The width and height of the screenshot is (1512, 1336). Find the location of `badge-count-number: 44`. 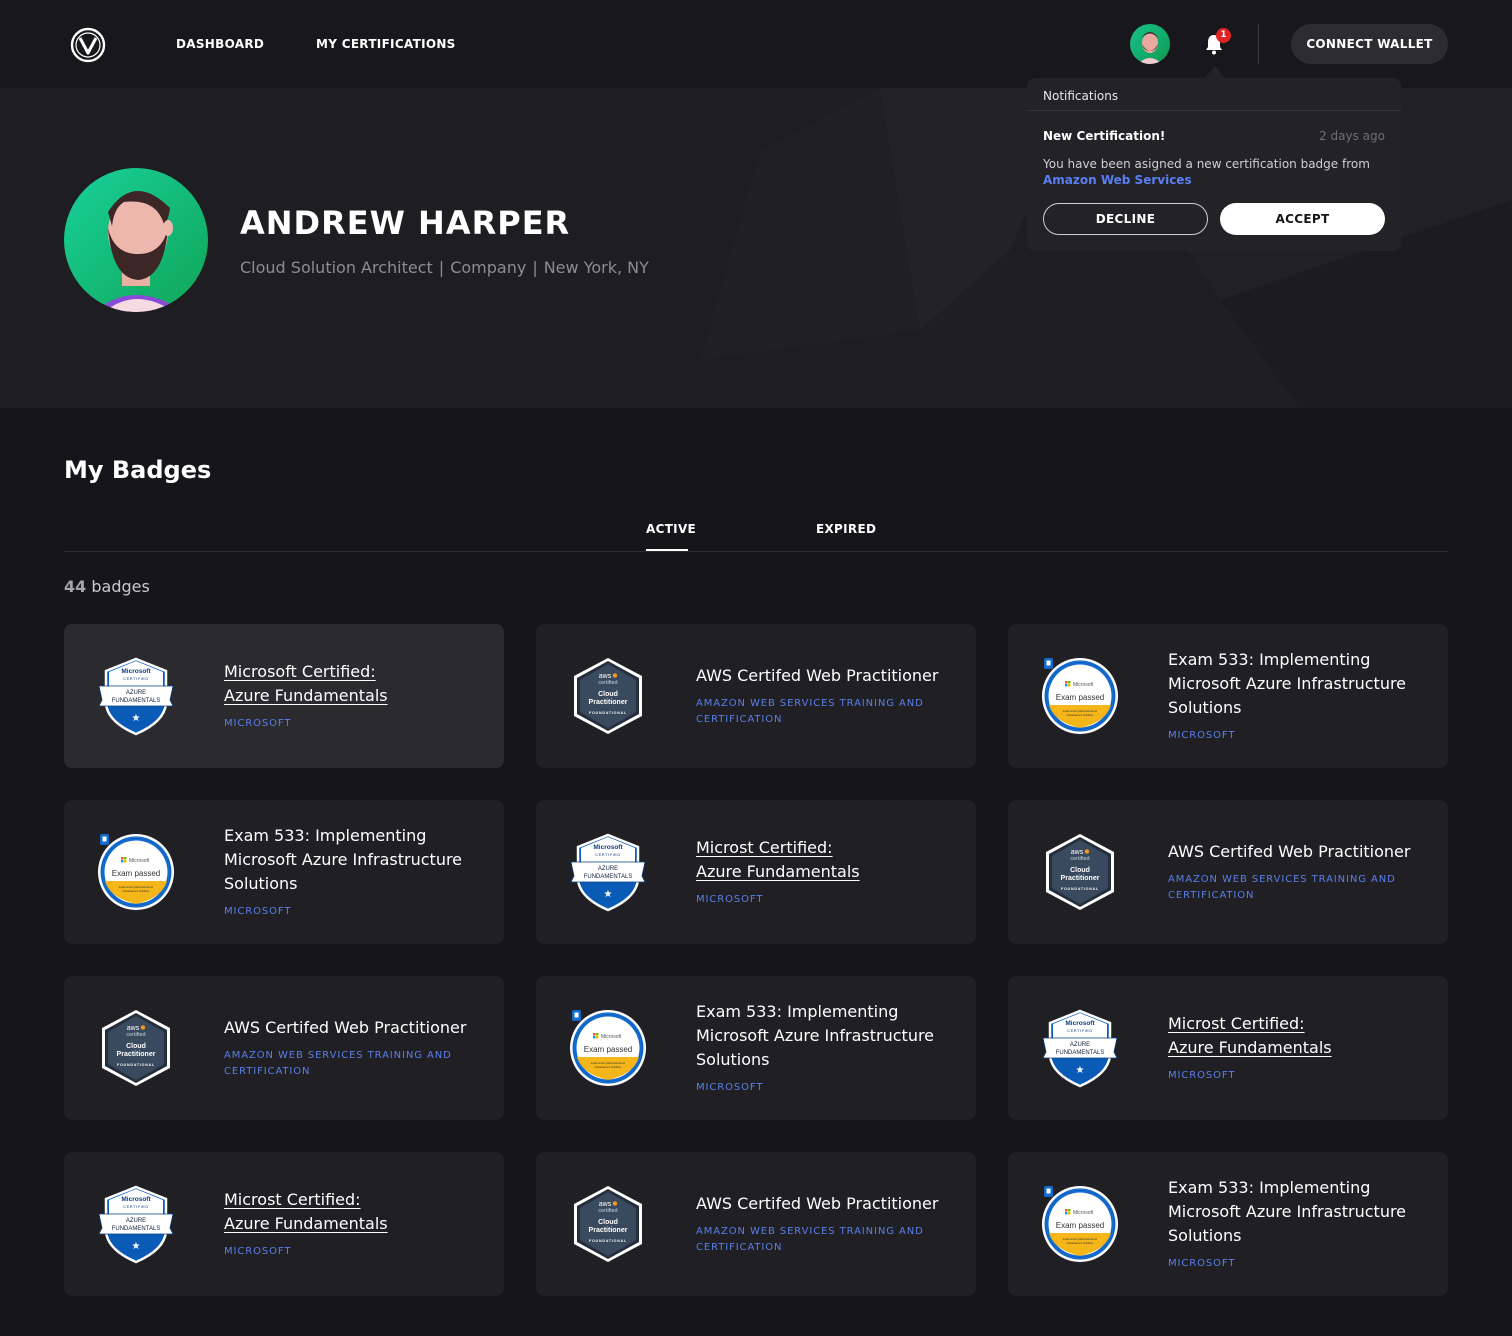

badge-count-number: 44 is located at coordinates (75, 586).